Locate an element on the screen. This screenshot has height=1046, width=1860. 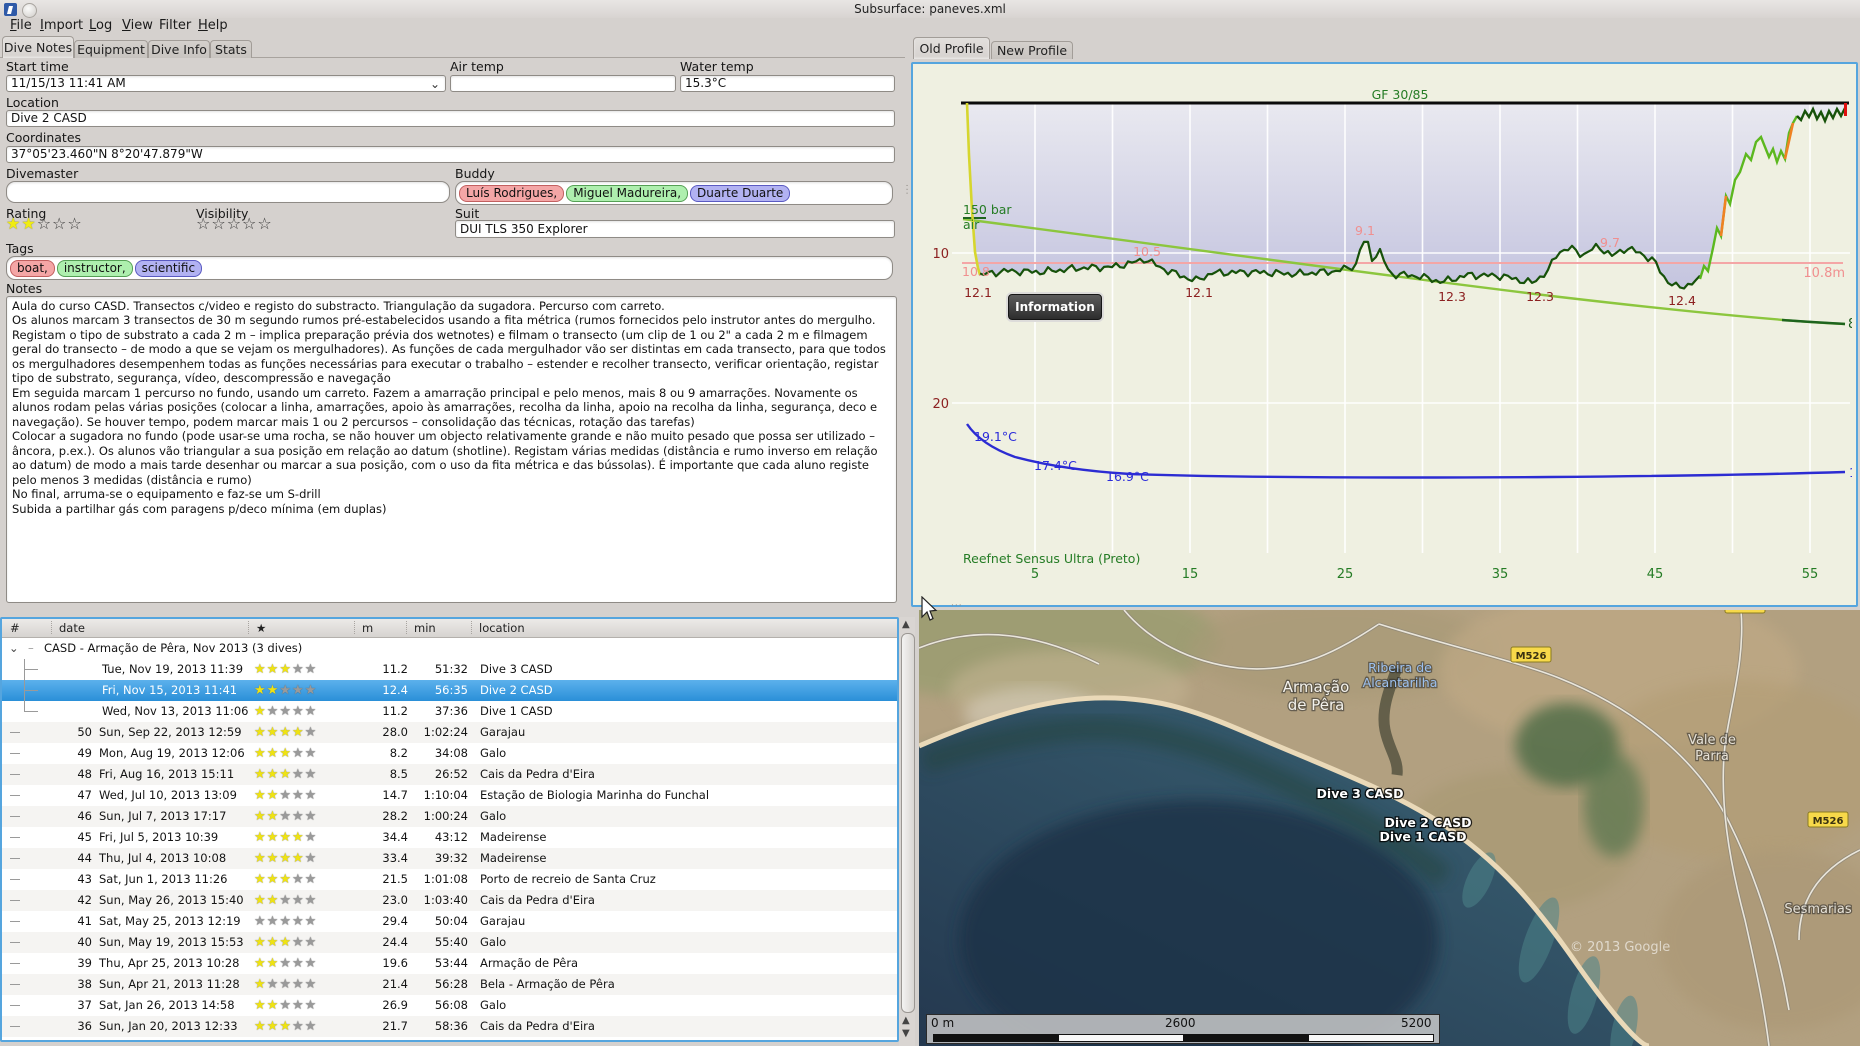
menu-item-help: Help is located at coordinates (213, 26).